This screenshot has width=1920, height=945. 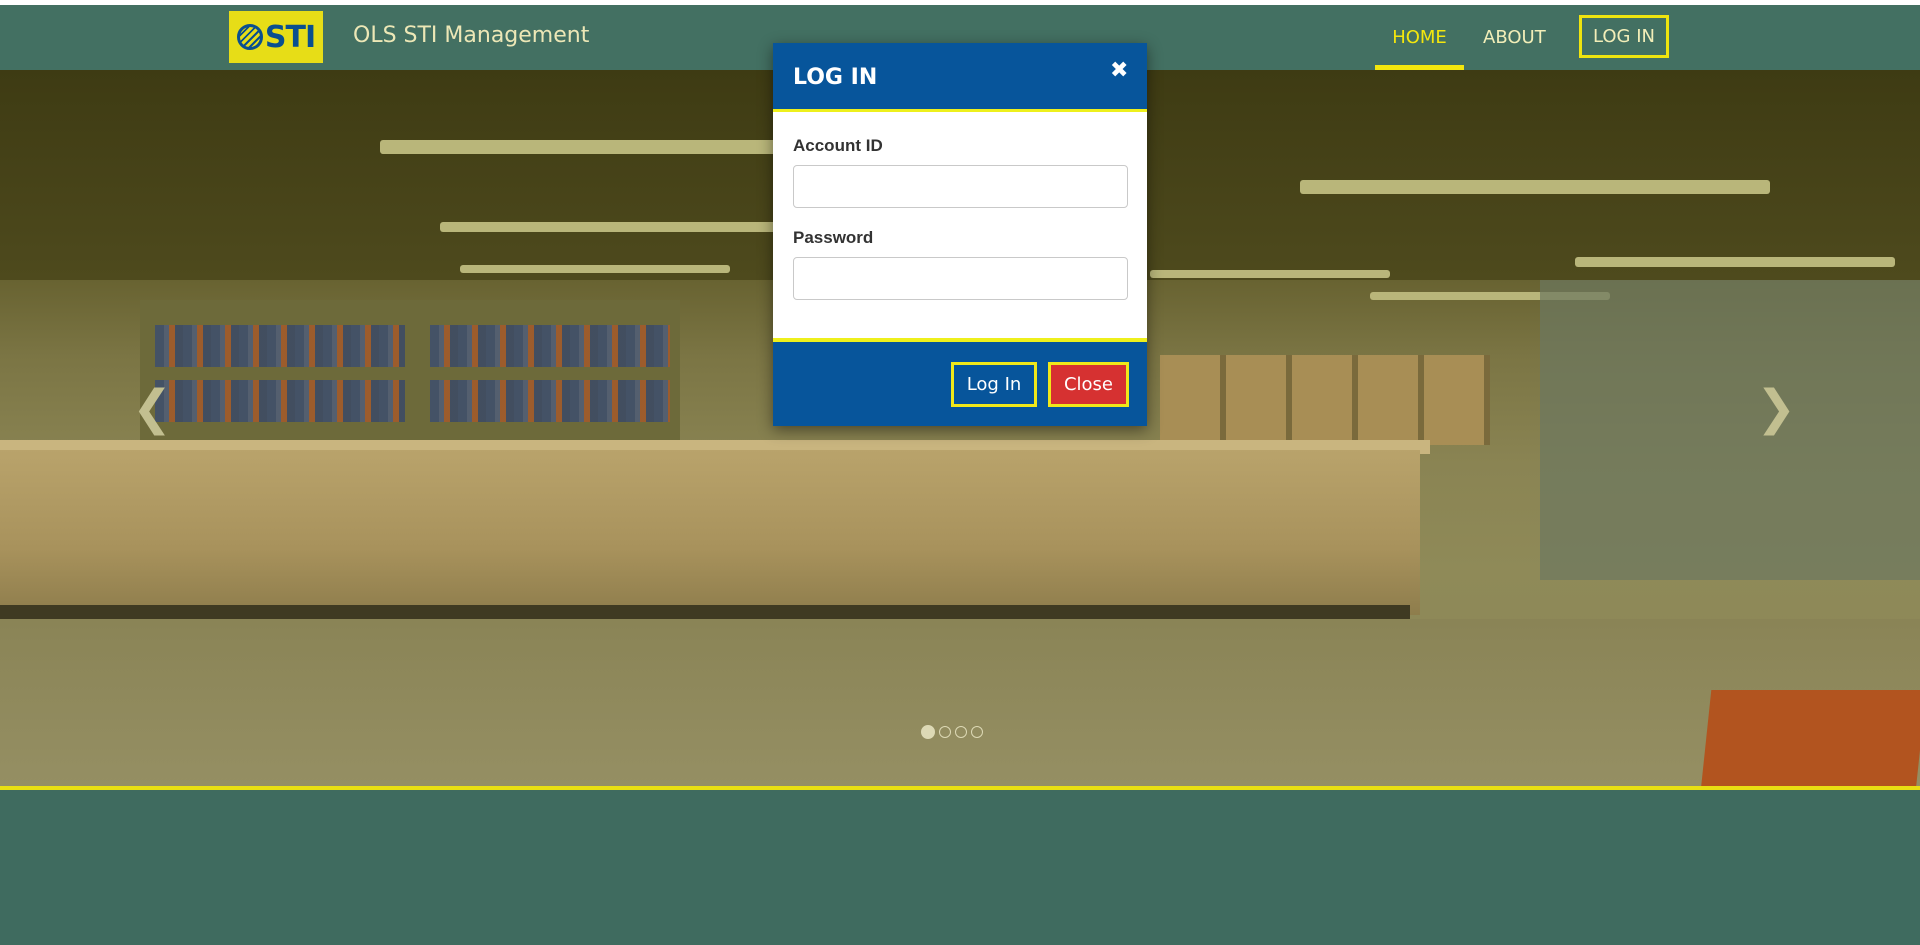 I want to click on logo-mark: STI, so click(x=276, y=37).